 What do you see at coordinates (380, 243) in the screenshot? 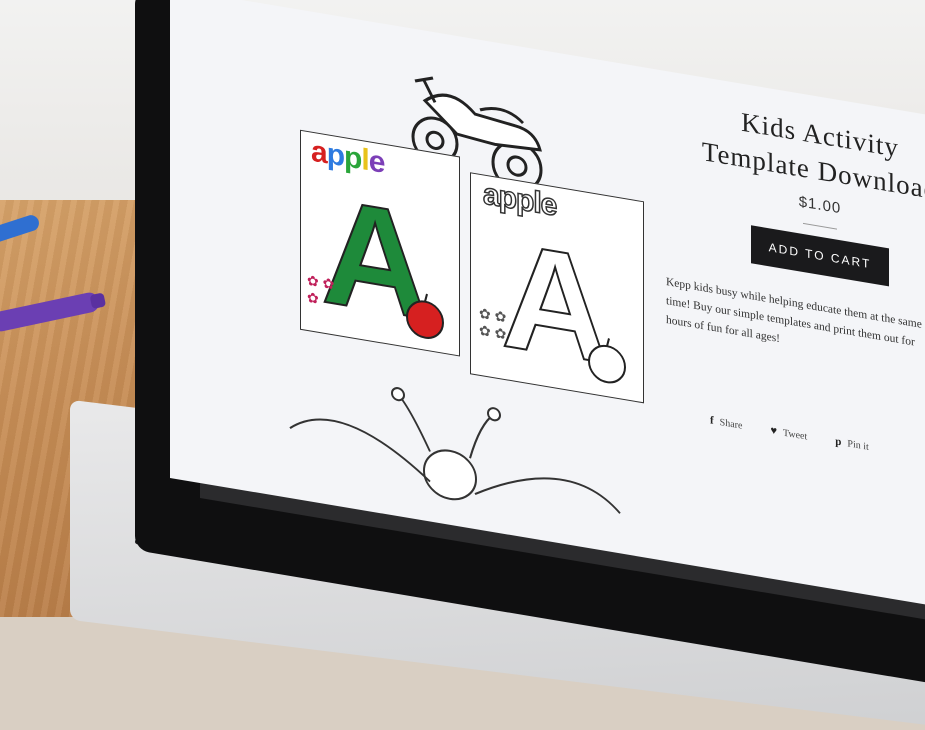
I see `colored-apple-card: apple A ✿ ✿ ✿` at bounding box center [380, 243].